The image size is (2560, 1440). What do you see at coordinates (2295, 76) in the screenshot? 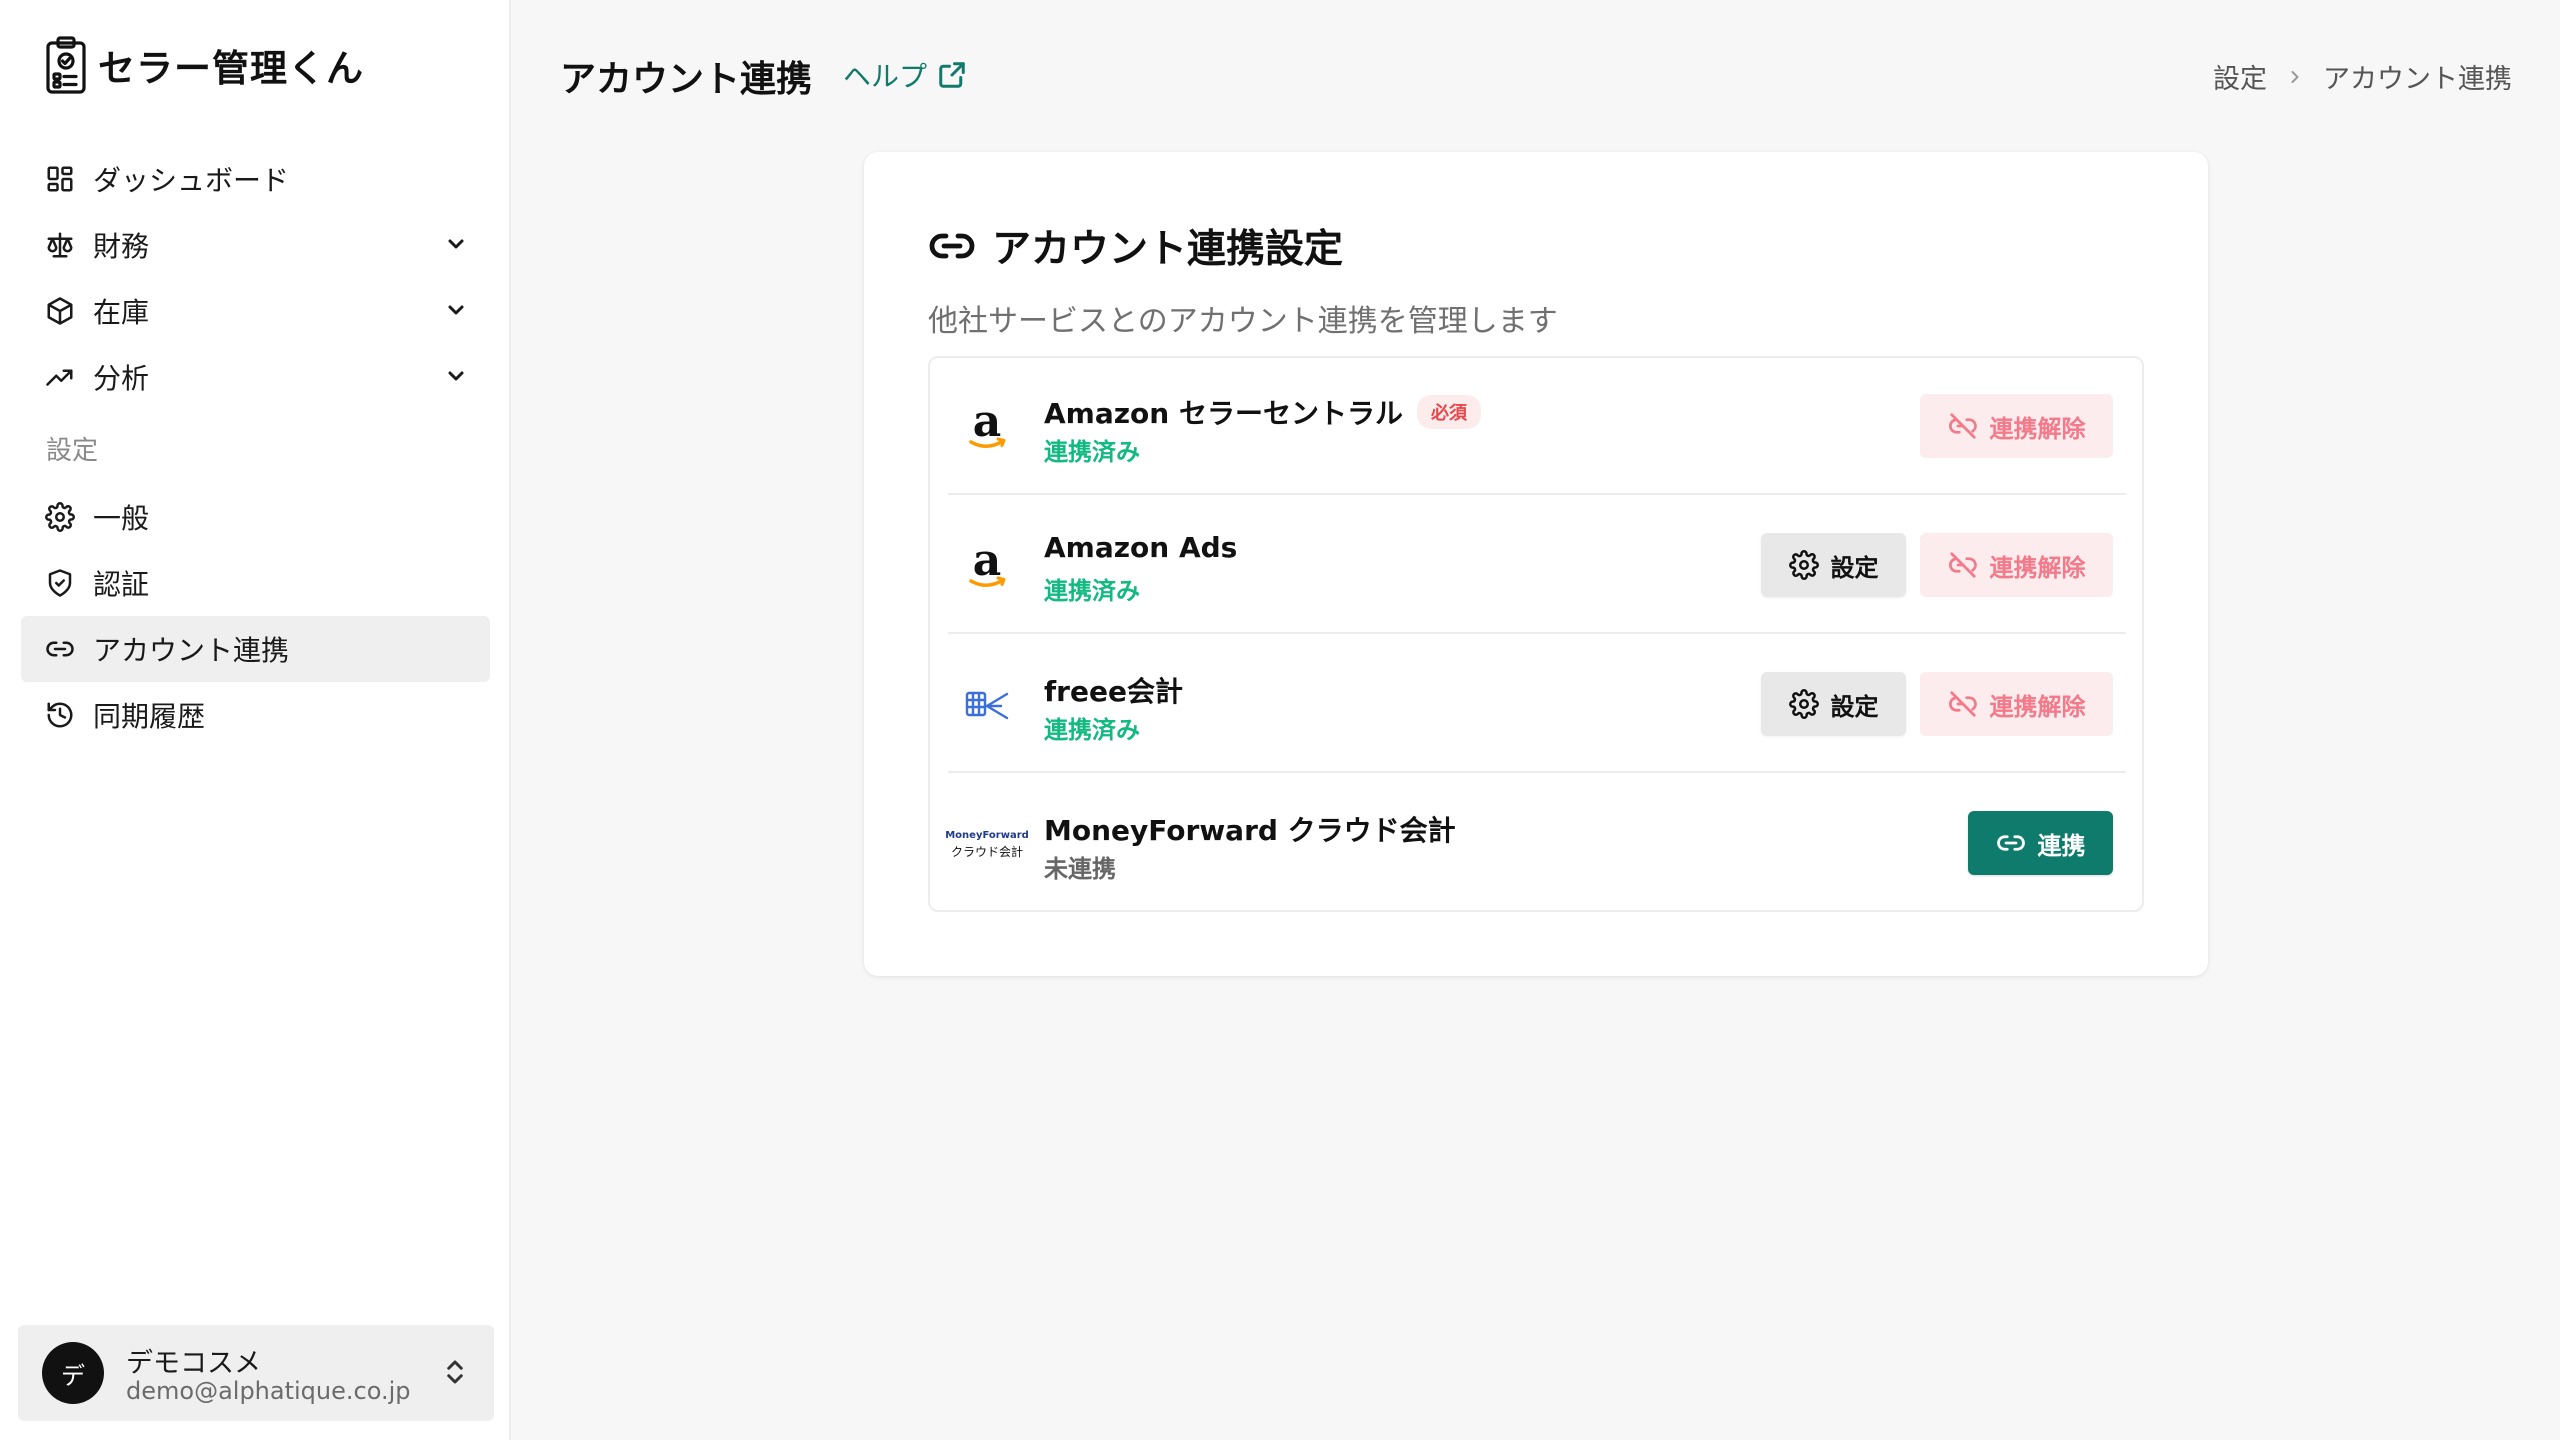
I see `chevron-right-icon` at bounding box center [2295, 76].